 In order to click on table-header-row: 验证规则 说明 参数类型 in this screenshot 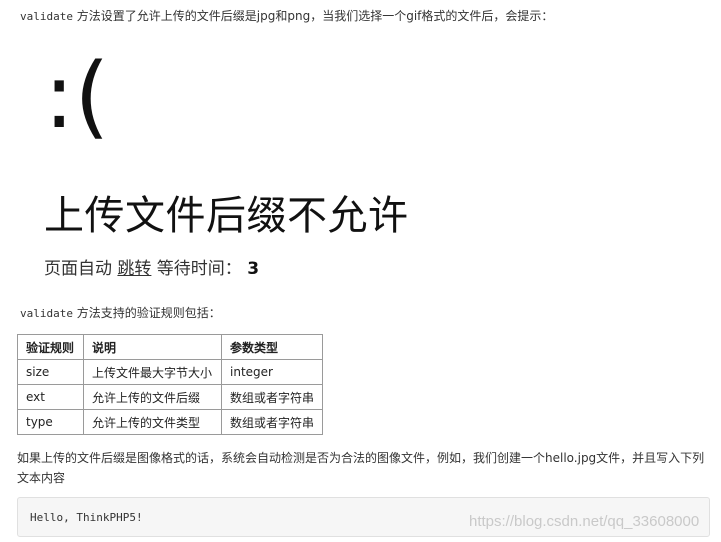, I will do `click(170, 347)`.